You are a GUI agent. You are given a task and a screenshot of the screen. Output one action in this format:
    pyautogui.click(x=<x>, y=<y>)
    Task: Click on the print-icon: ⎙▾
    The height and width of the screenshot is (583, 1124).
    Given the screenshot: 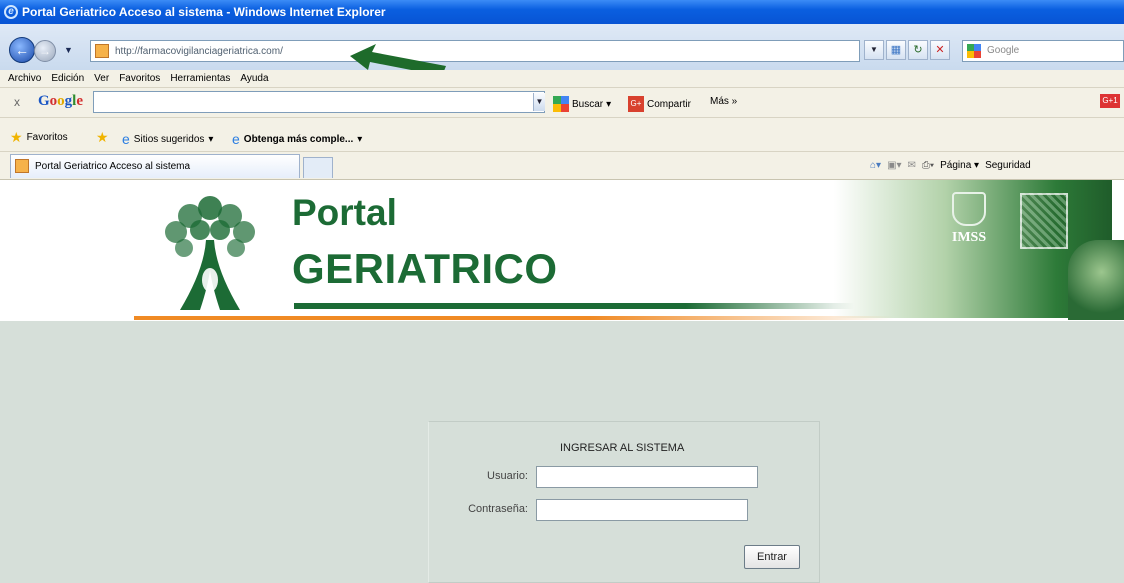 What is the action you would take?
    pyautogui.click(x=928, y=165)
    